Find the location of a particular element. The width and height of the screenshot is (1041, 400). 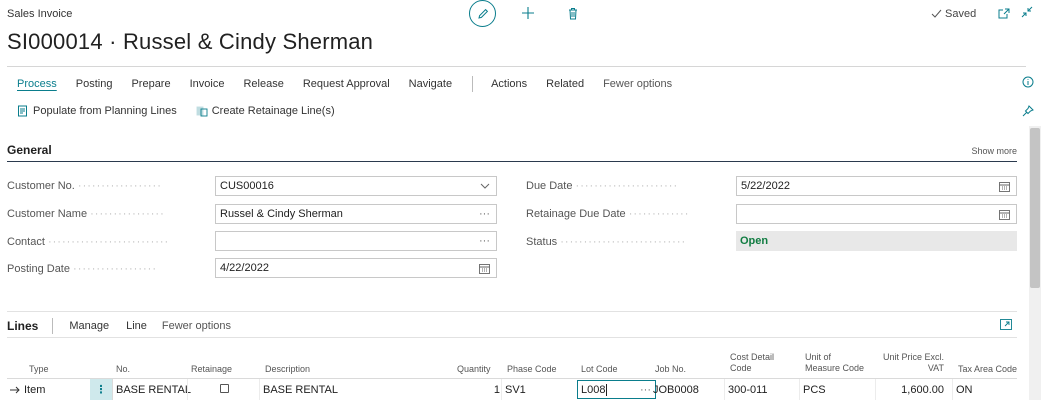

row-type-cell: Item is located at coordinates (27, 390).